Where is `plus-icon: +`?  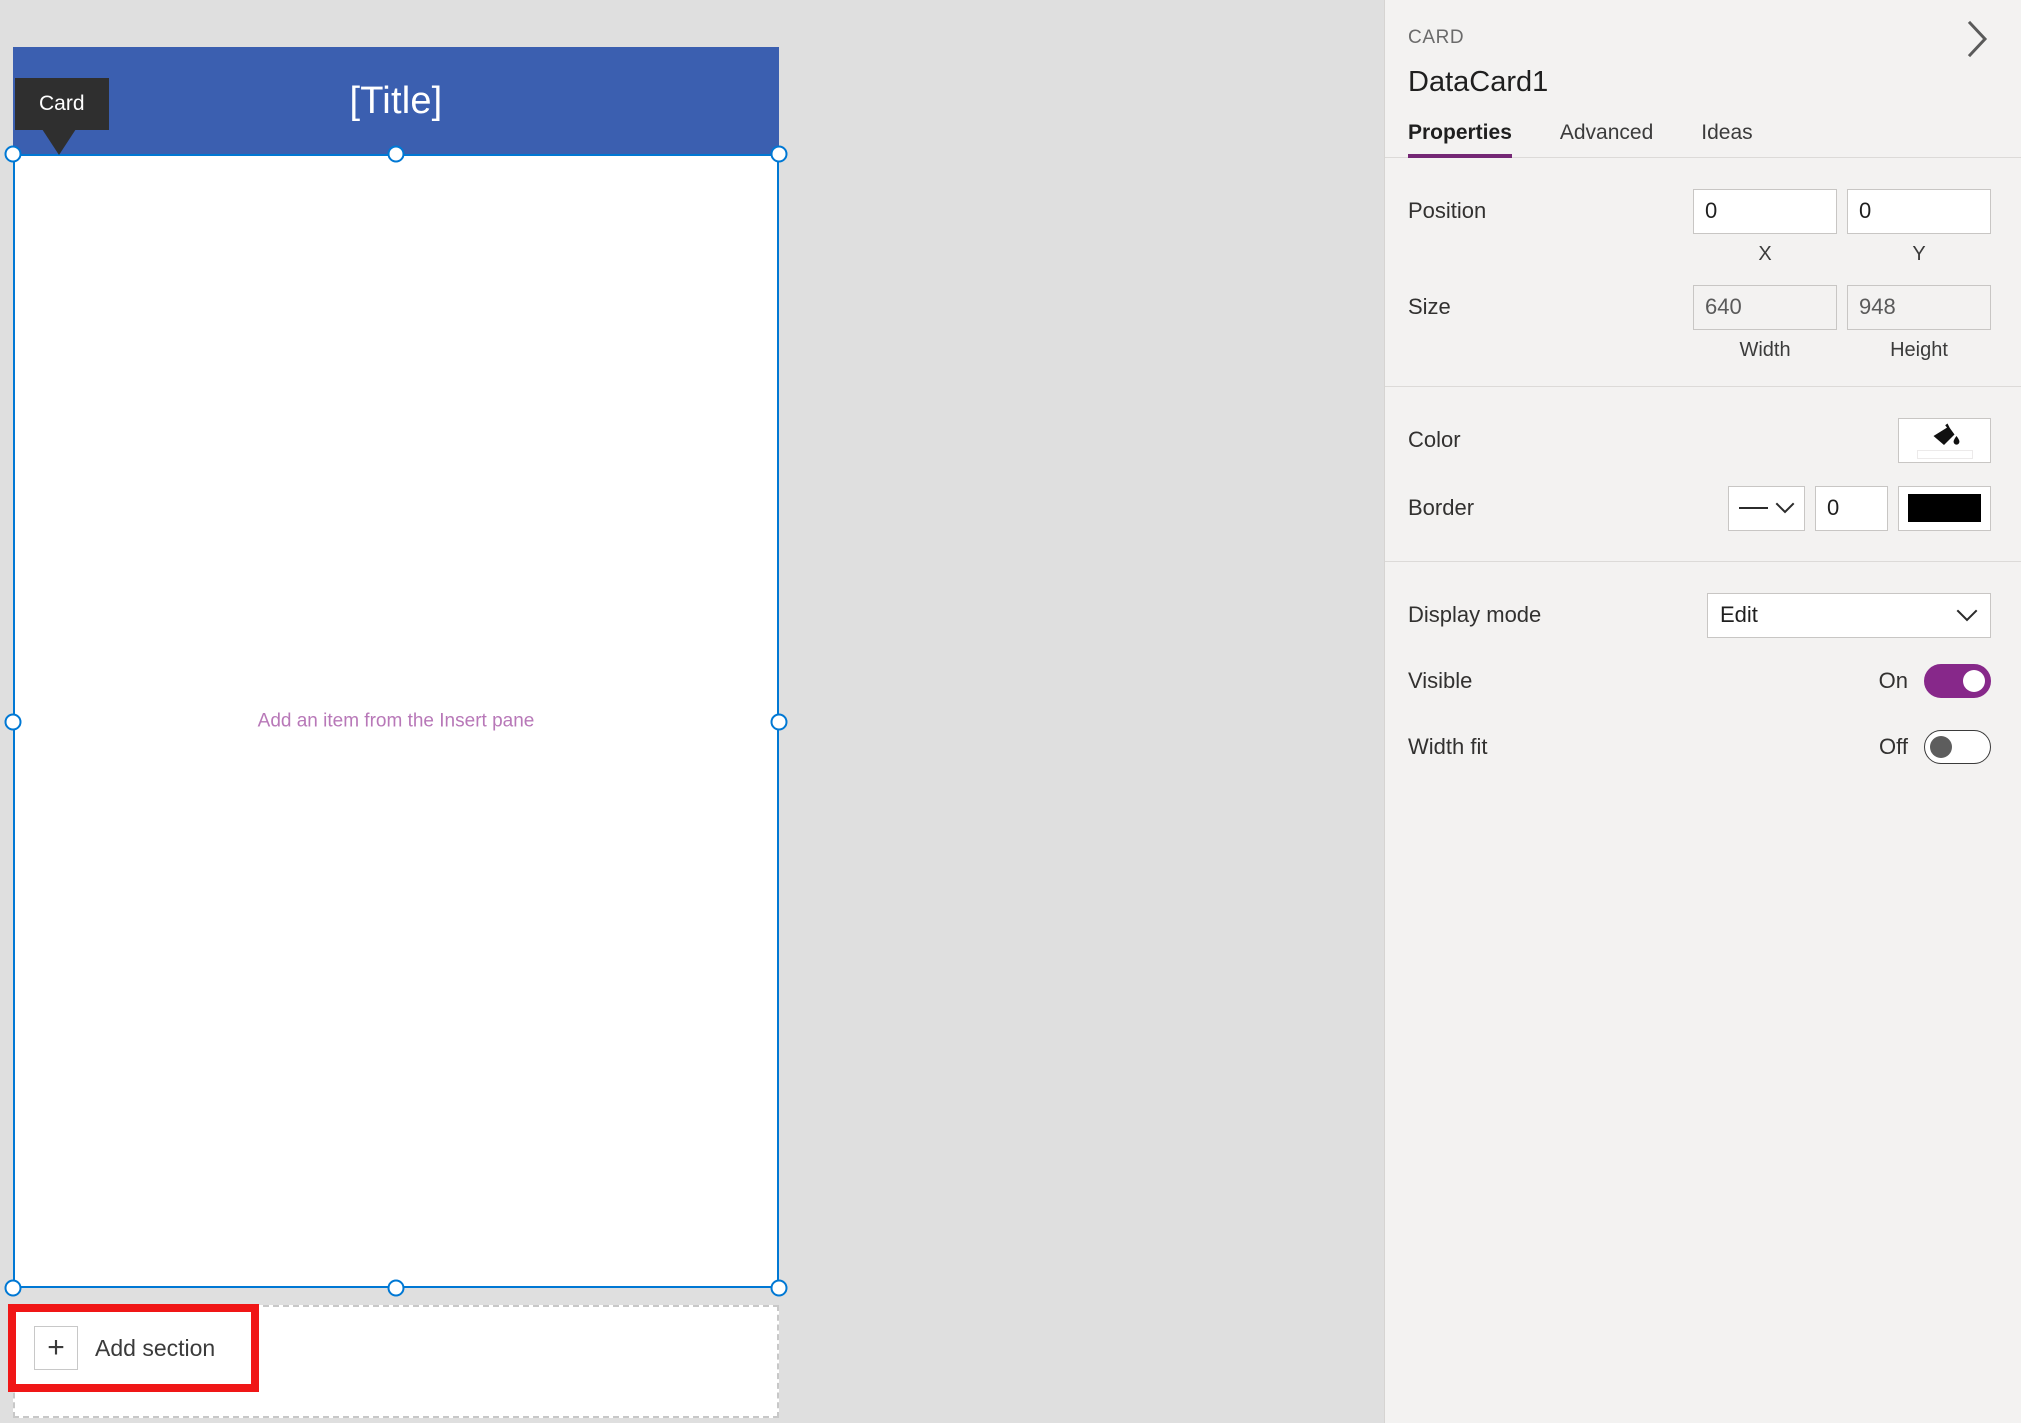 plus-icon: + is located at coordinates (56, 1348).